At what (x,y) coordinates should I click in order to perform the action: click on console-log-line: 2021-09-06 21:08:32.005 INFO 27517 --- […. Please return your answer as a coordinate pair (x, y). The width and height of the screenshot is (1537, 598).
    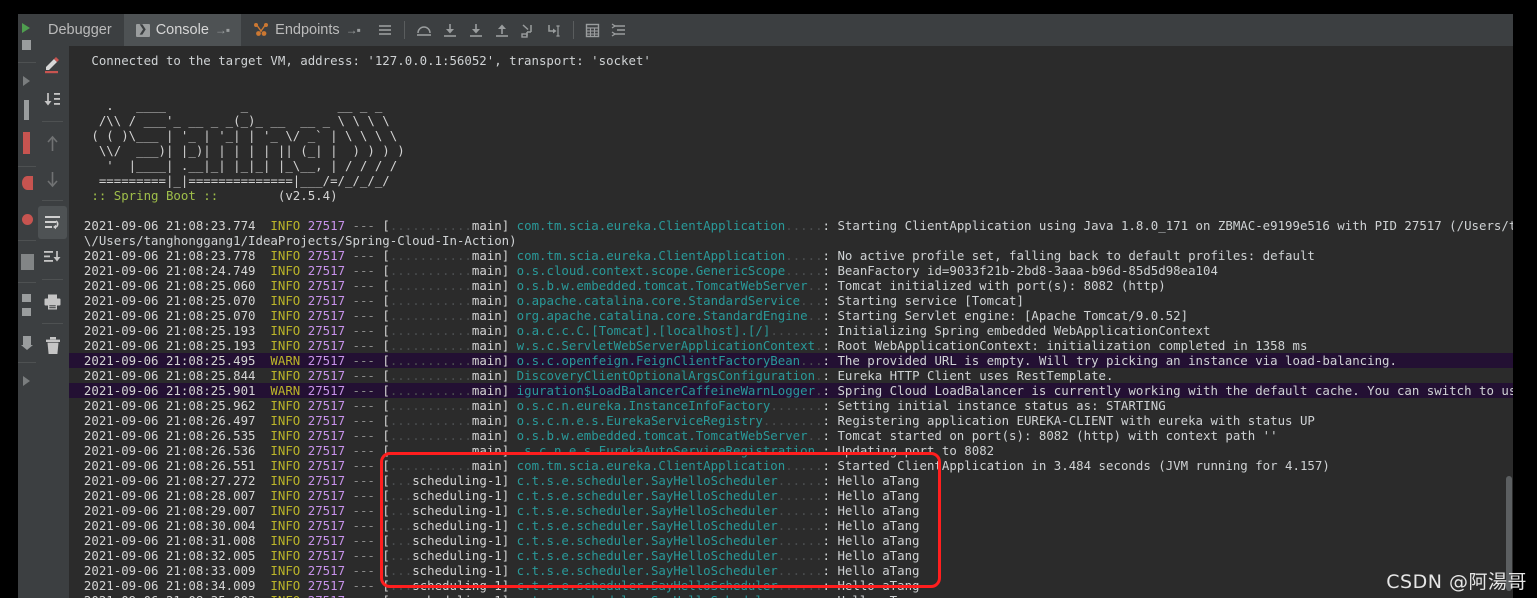
    Looking at the image, I should click on (494, 555).